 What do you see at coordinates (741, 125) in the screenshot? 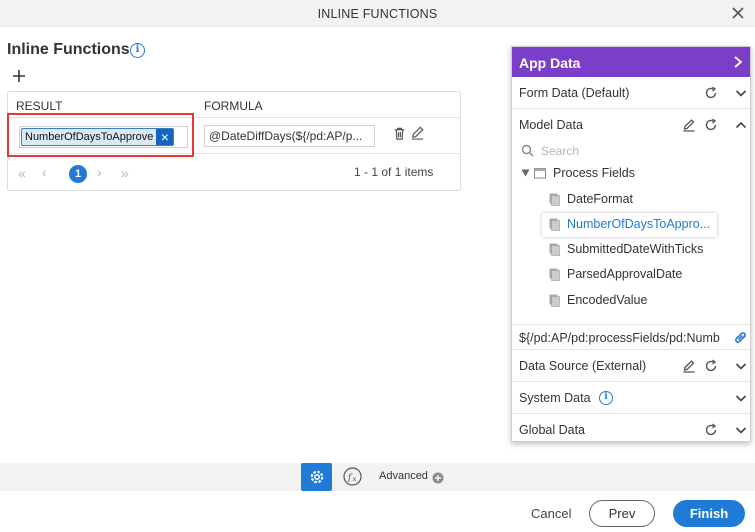
I see `chevron-up-icon` at bounding box center [741, 125].